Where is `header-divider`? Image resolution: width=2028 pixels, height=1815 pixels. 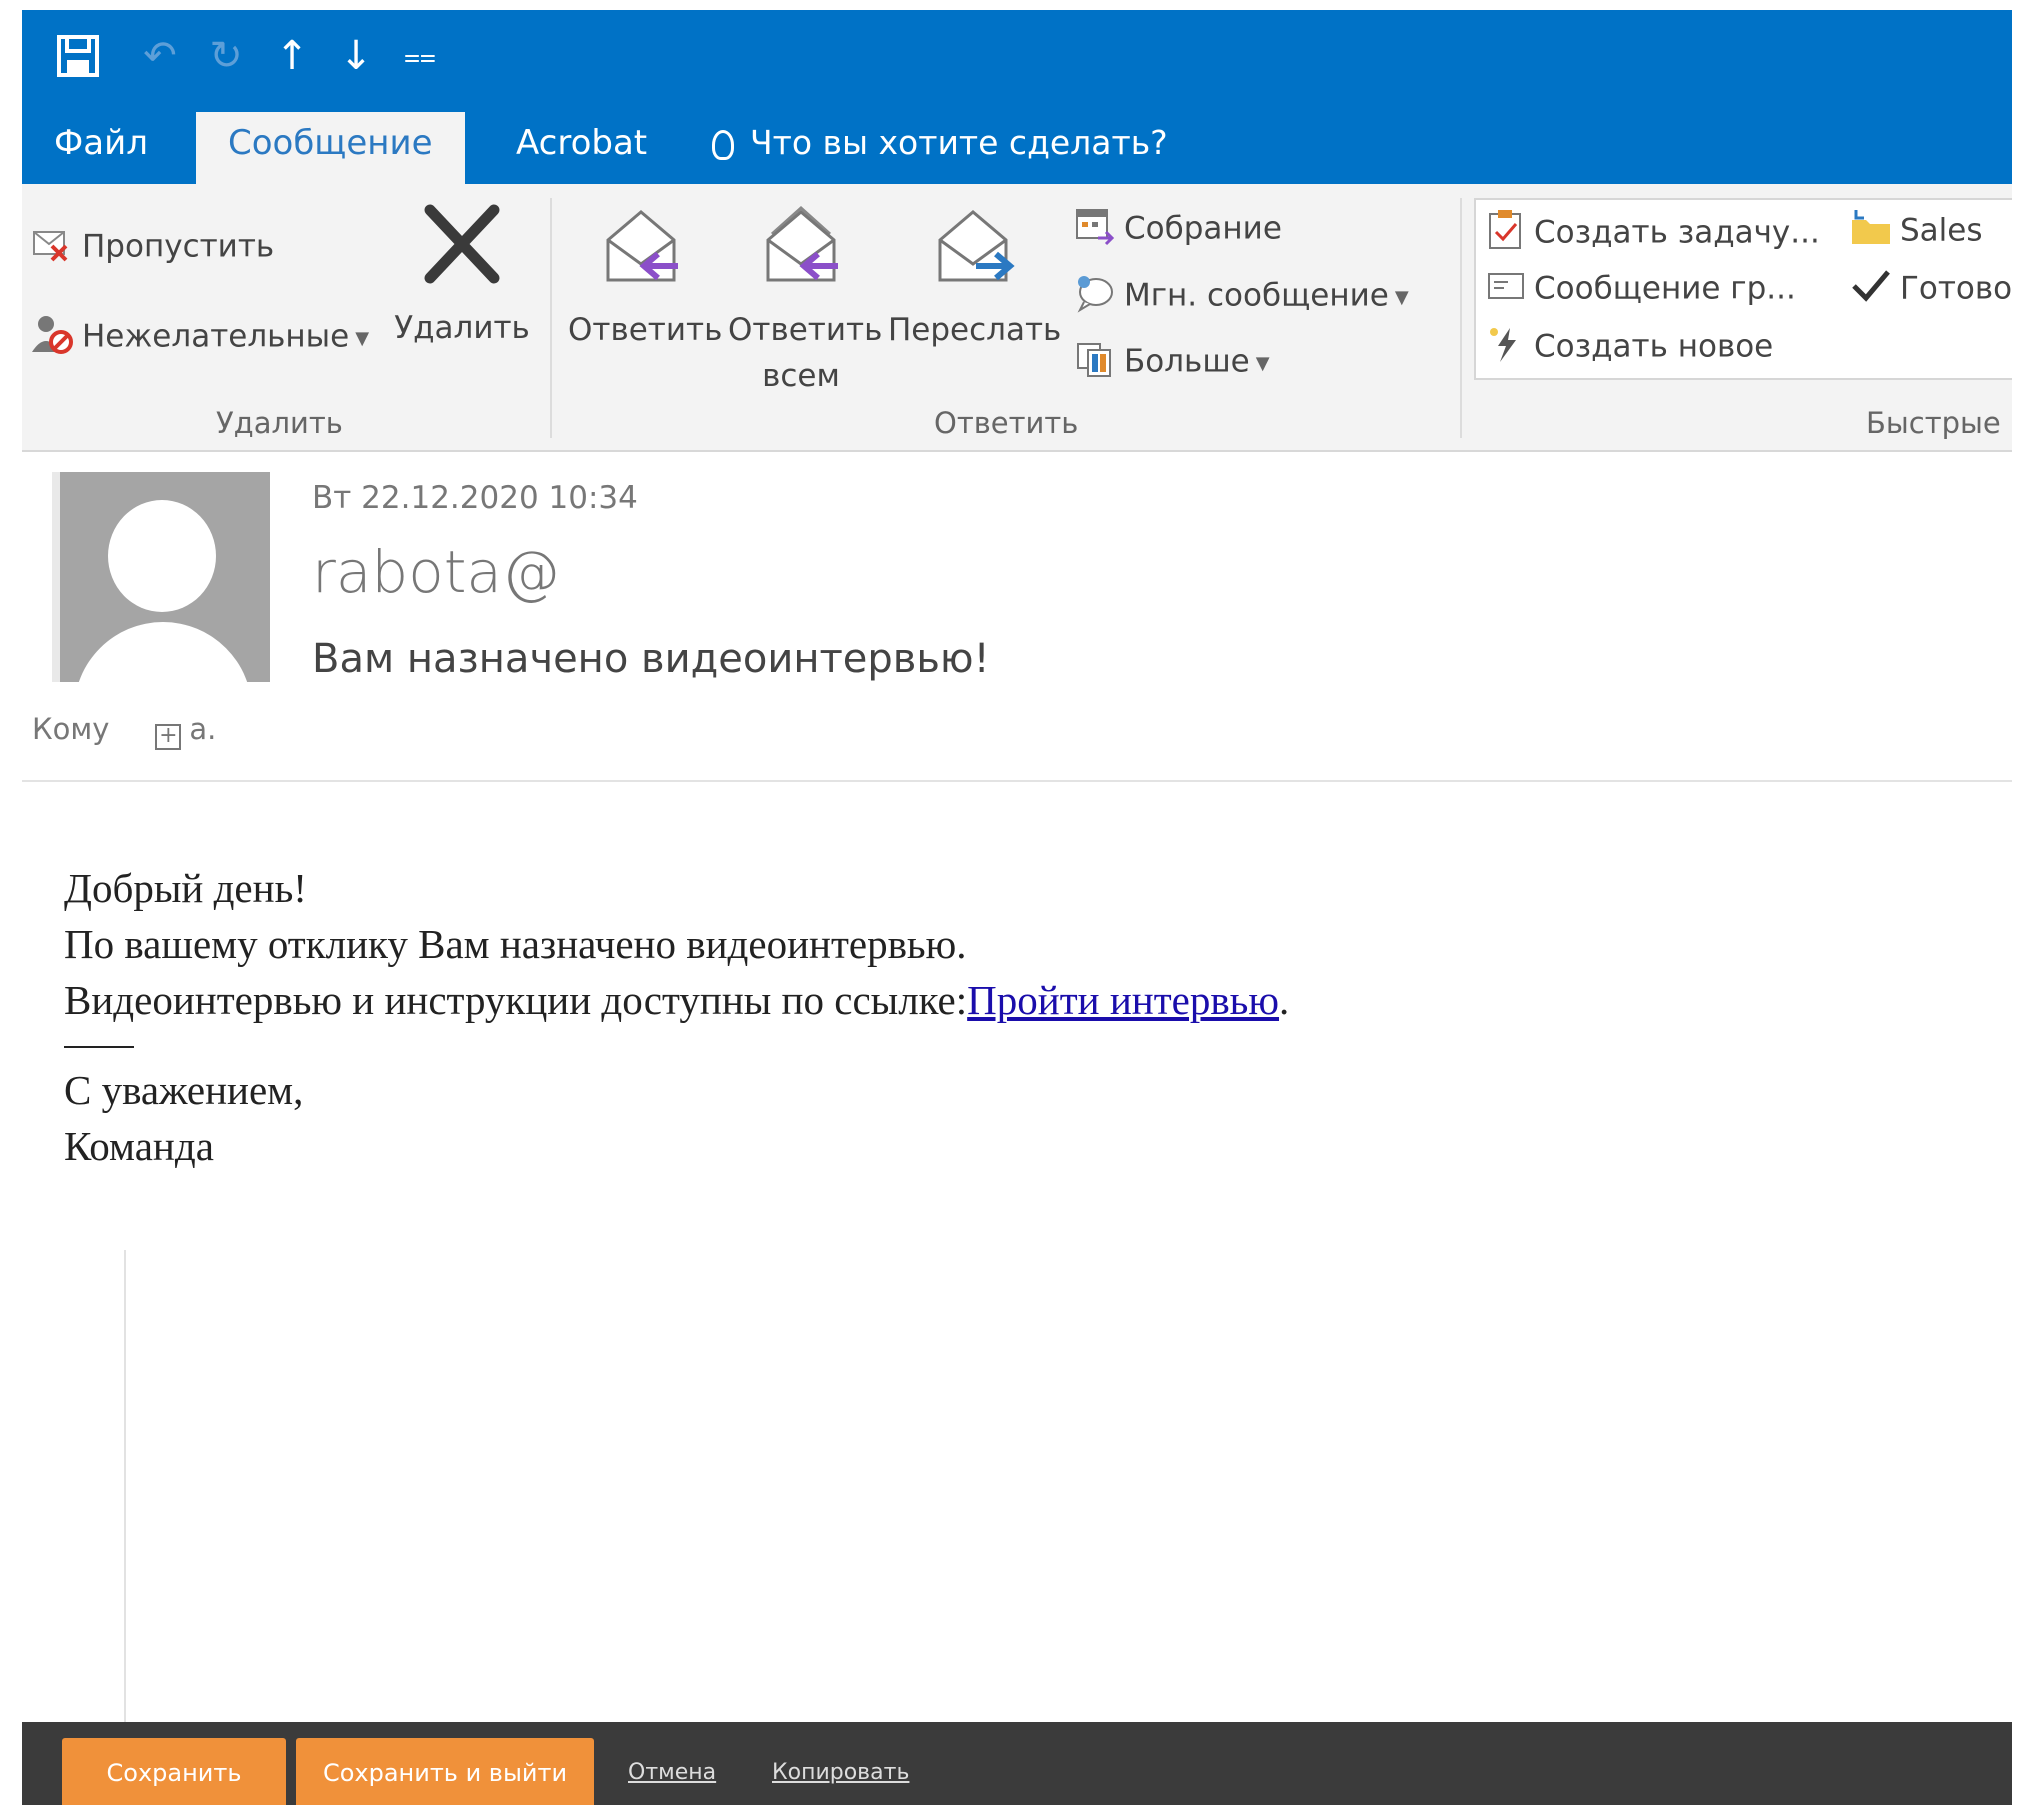 header-divider is located at coordinates (1017, 781).